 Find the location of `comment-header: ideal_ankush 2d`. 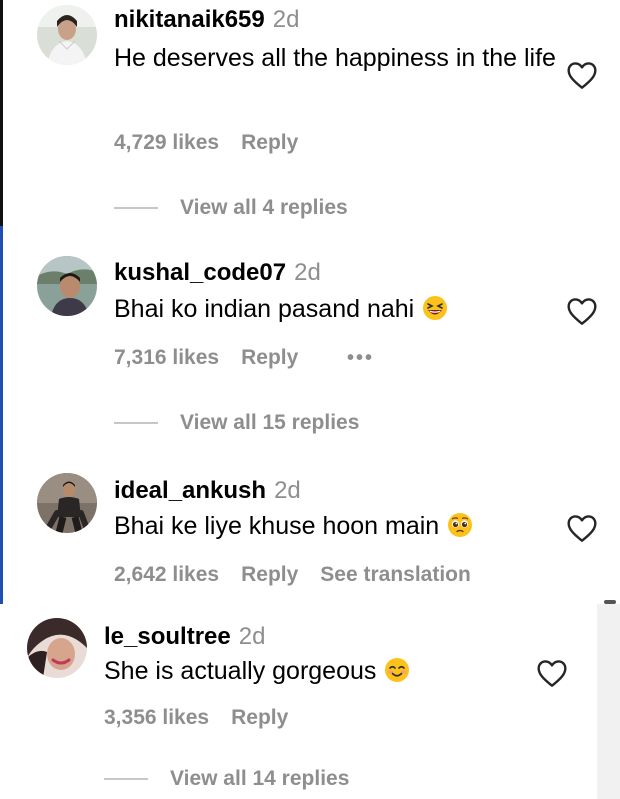

comment-header: ideal_ankush 2d is located at coordinates (207, 491).